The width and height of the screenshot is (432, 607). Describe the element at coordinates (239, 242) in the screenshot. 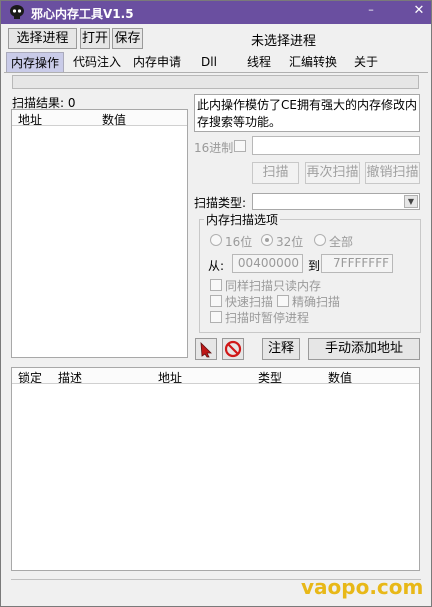

I see `radio-16bit-label: 16位` at that location.